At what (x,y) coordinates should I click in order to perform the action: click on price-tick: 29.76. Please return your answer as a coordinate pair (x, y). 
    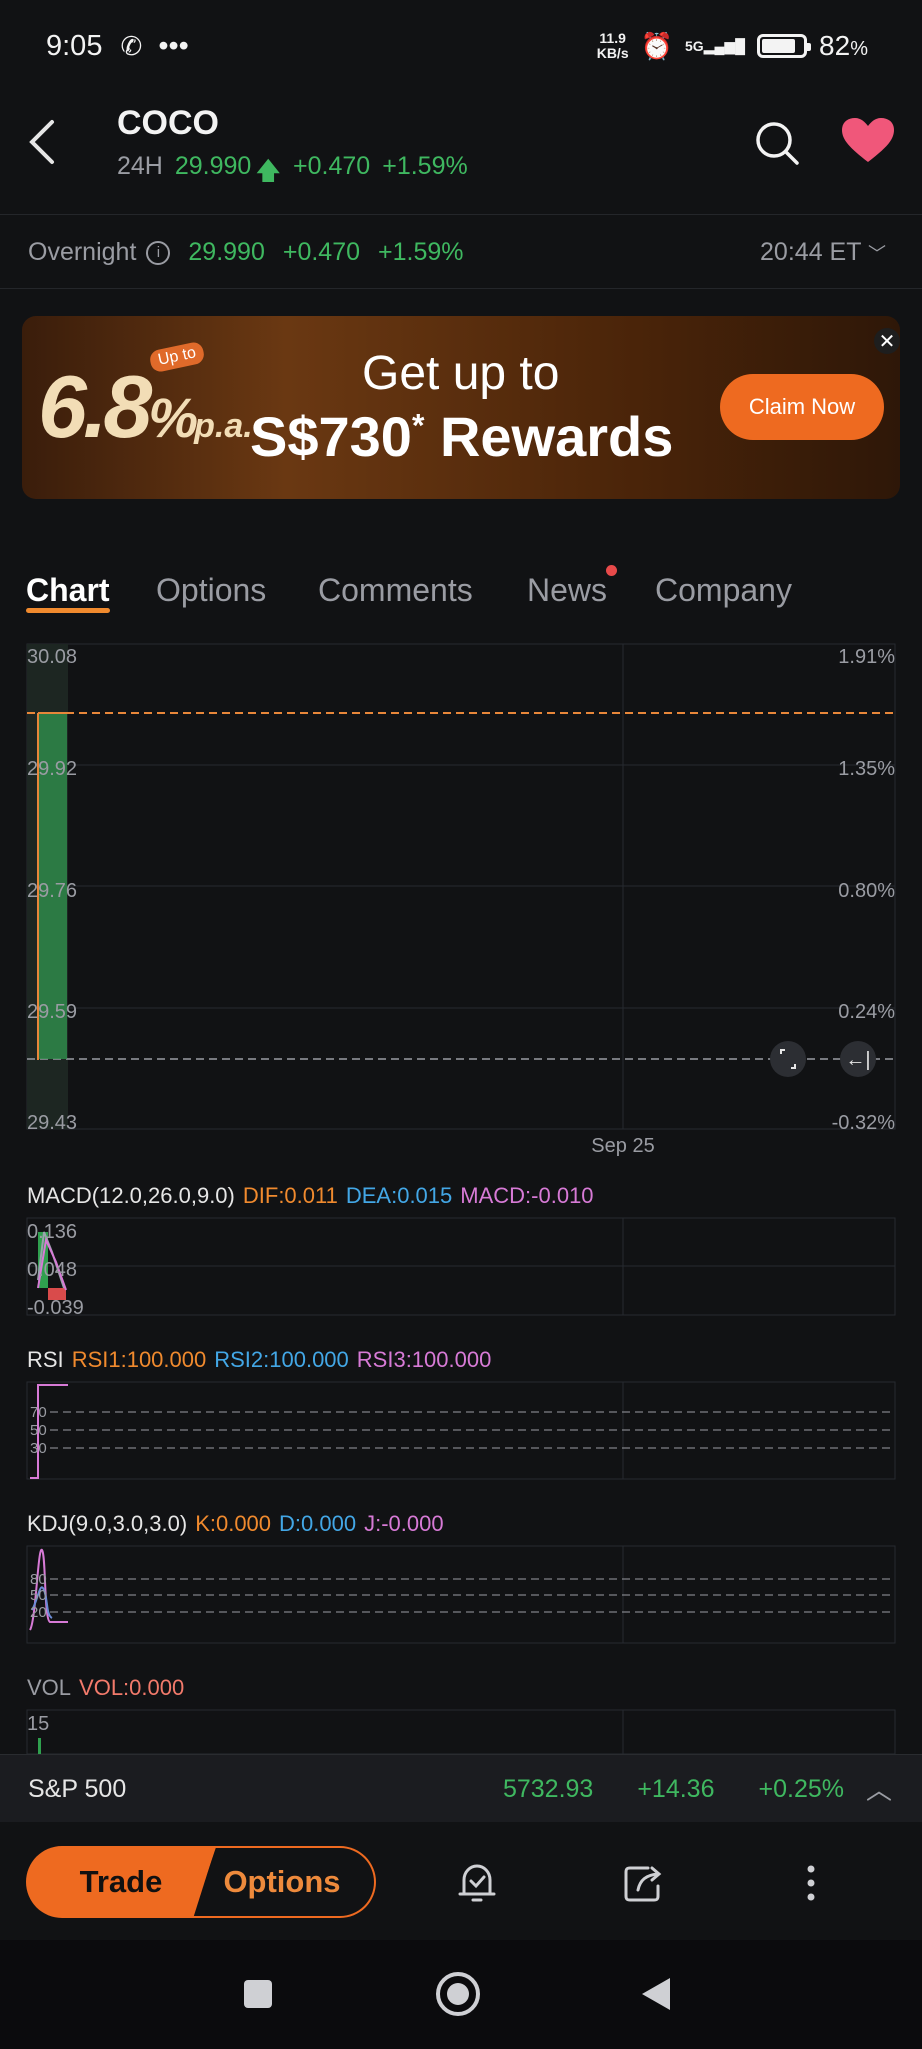
    Looking at the image, I should click on (52, 891).